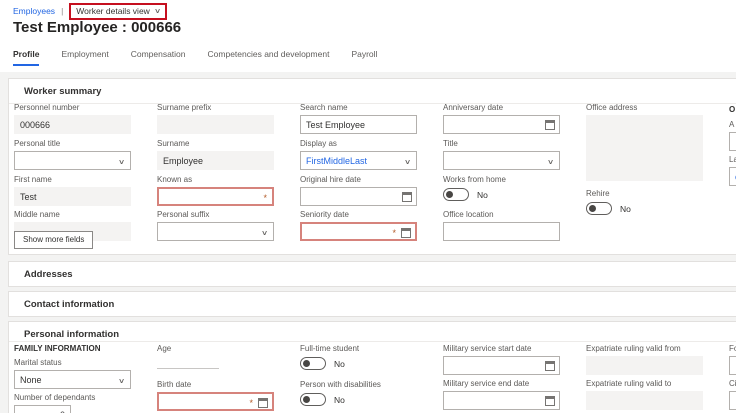  Describe the element at coordinates (358, 160) in the screenshot. I see `display-as-dropdown: FirstMiddleLast ∨` at that location.